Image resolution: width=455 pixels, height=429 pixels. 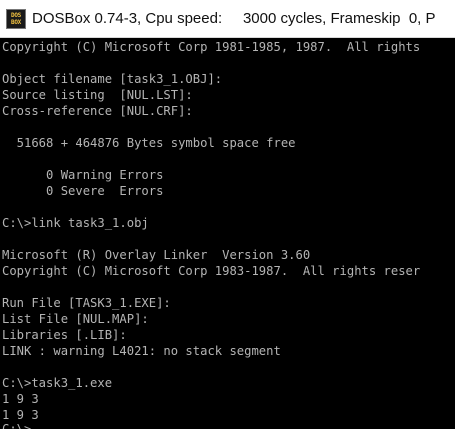 What do you see at coordinates (57, 383) in the screenshot?
I see `console-line: C:\>task3_1.exe` at bounding box center [57, 383].